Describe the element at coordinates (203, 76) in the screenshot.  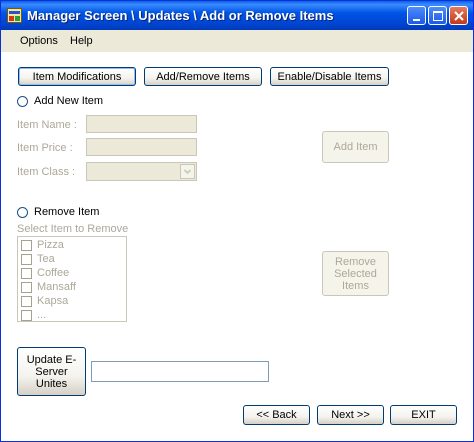
I see `tab-add-remove-items: Add/Remove Items` at that location.